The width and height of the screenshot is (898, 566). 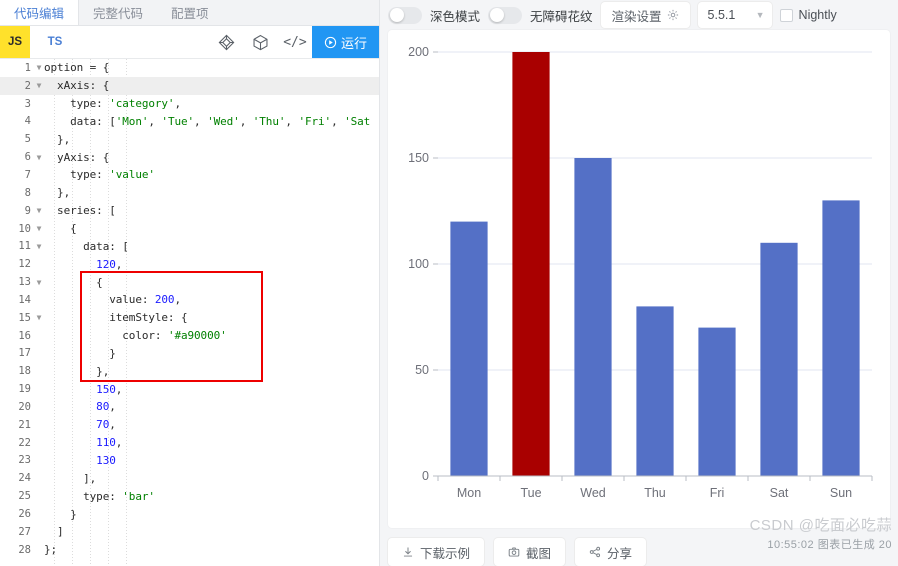 I want to click on code-line: 11 ▼ data: [, so click(x=189, y=246).